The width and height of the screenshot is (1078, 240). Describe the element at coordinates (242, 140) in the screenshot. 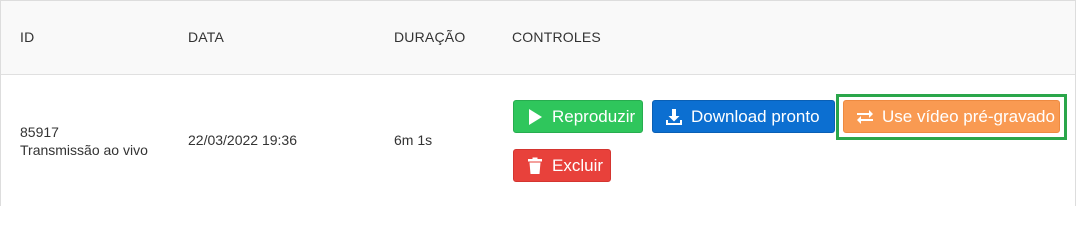

I see `row-date: 22/03/2022 19:36` at that location.